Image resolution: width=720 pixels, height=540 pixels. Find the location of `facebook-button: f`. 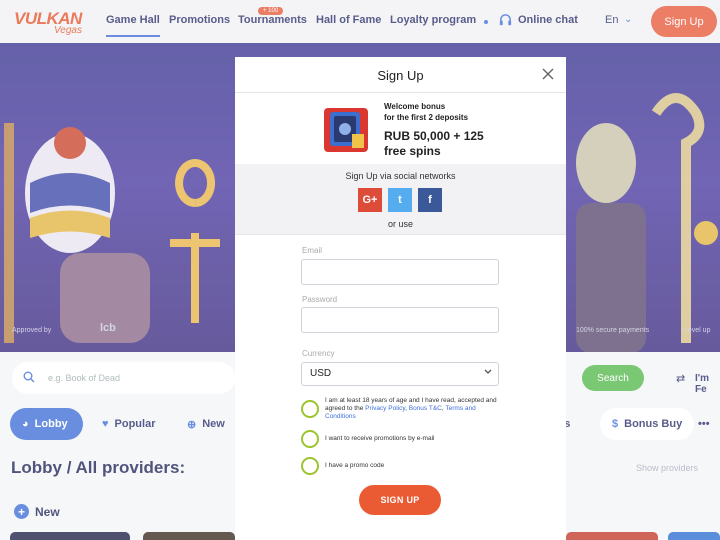

facebook-button: f is located at coordinates (430, 200).